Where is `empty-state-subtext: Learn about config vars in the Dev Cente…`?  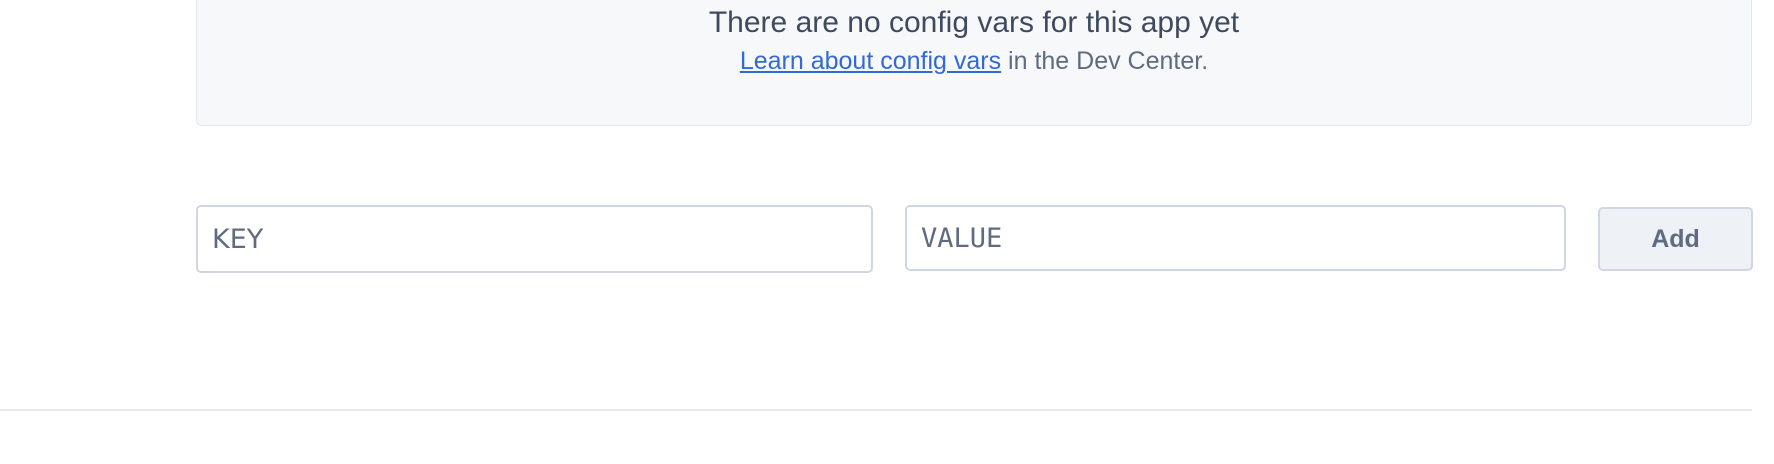
empty-state-subtext: Learn about config vars in the Dev Cente… is located at coordinates (974, 61).